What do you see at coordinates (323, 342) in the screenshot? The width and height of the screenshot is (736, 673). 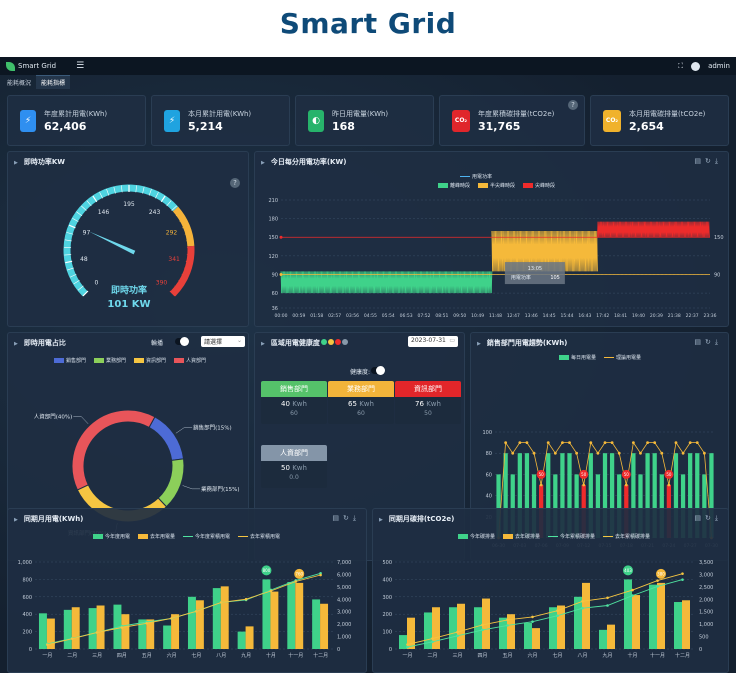 I see `status-dot` at bounding box center [323, 342].